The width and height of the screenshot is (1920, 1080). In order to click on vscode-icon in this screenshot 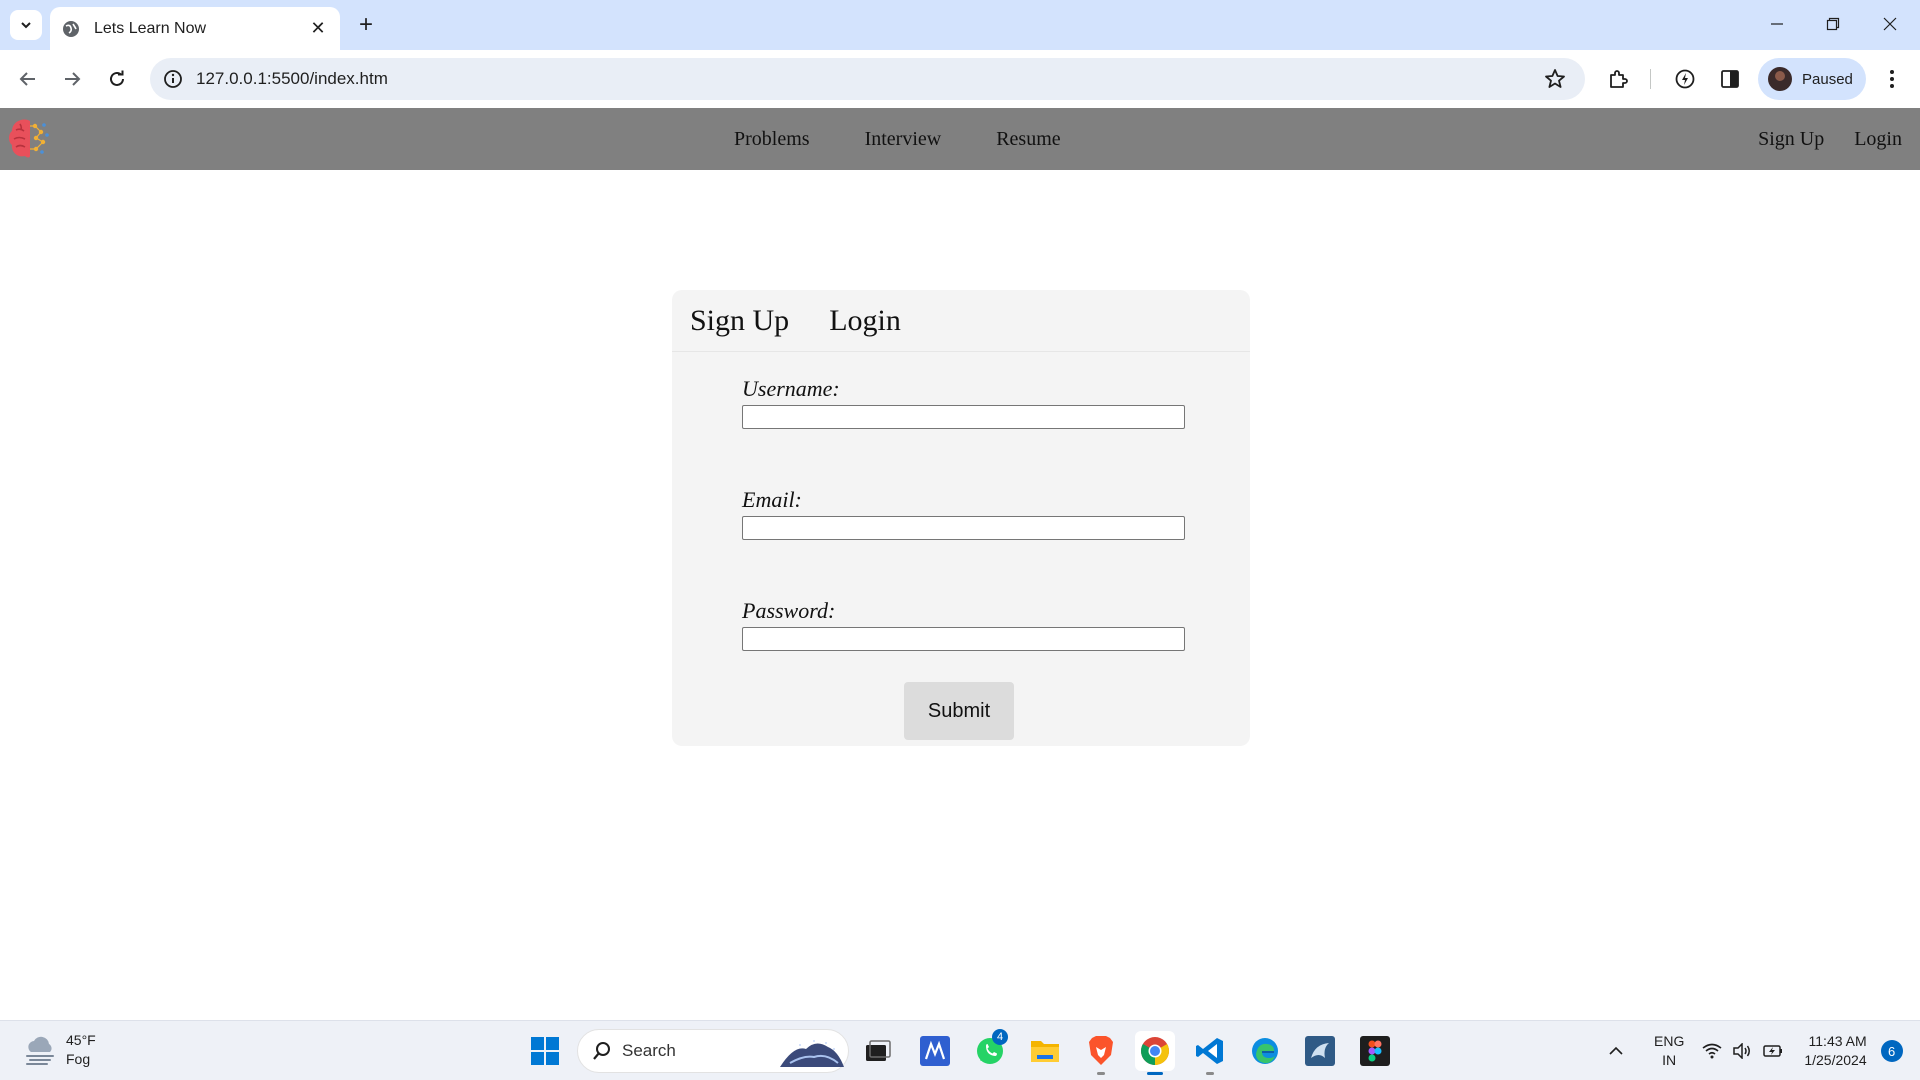, I will do `click(1209, 1051)`.